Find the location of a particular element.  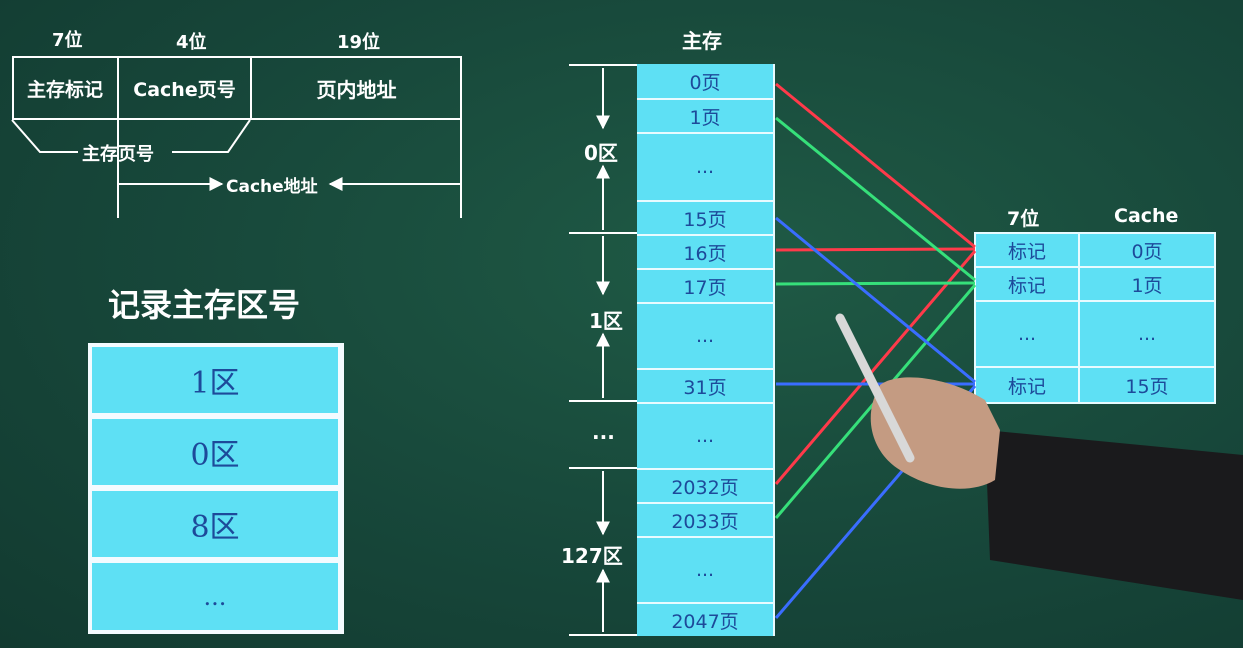

presenter-hand is located at coordinates (1039, 456).